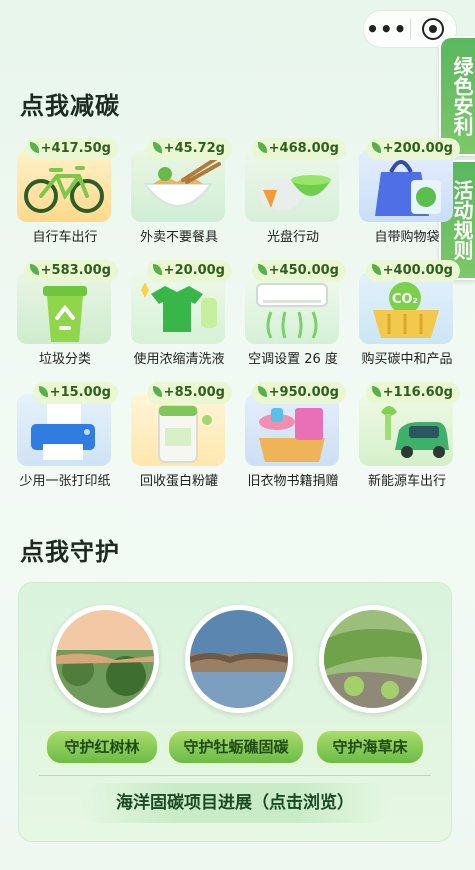  I want to click on card-own-bag: +200.00g 自带购物袋, so click(408, 192).